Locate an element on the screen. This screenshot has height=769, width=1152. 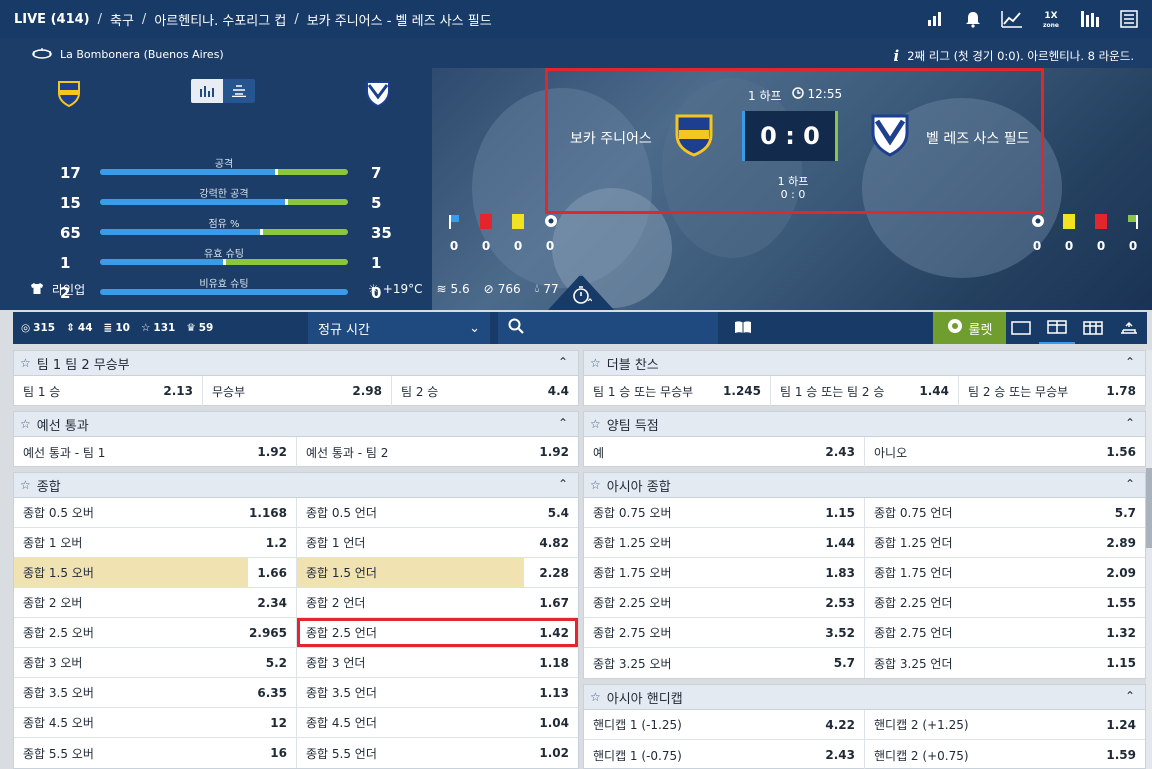
bet-outcome: 핸디캡 1 (-0.75) 2.43 is located at coordinates (724, 754).